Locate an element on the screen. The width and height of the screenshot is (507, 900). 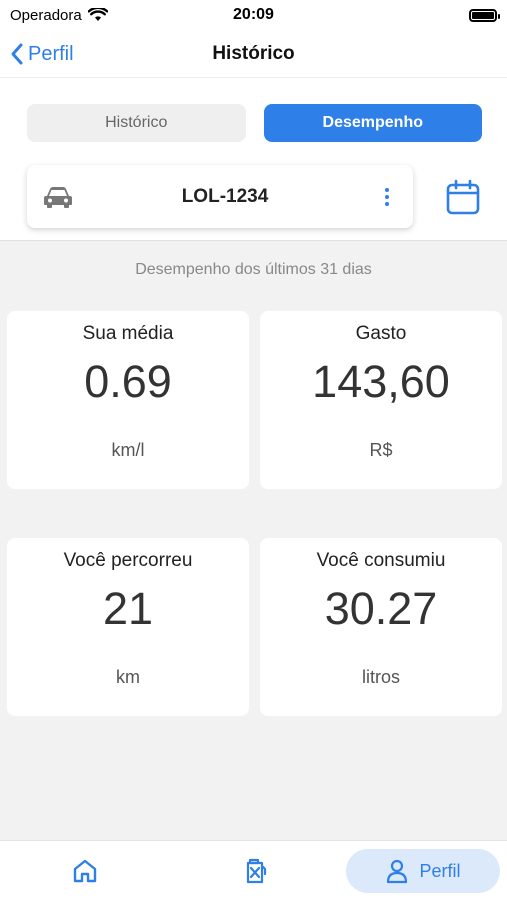
home-icon is located at coordinates (85, 871).